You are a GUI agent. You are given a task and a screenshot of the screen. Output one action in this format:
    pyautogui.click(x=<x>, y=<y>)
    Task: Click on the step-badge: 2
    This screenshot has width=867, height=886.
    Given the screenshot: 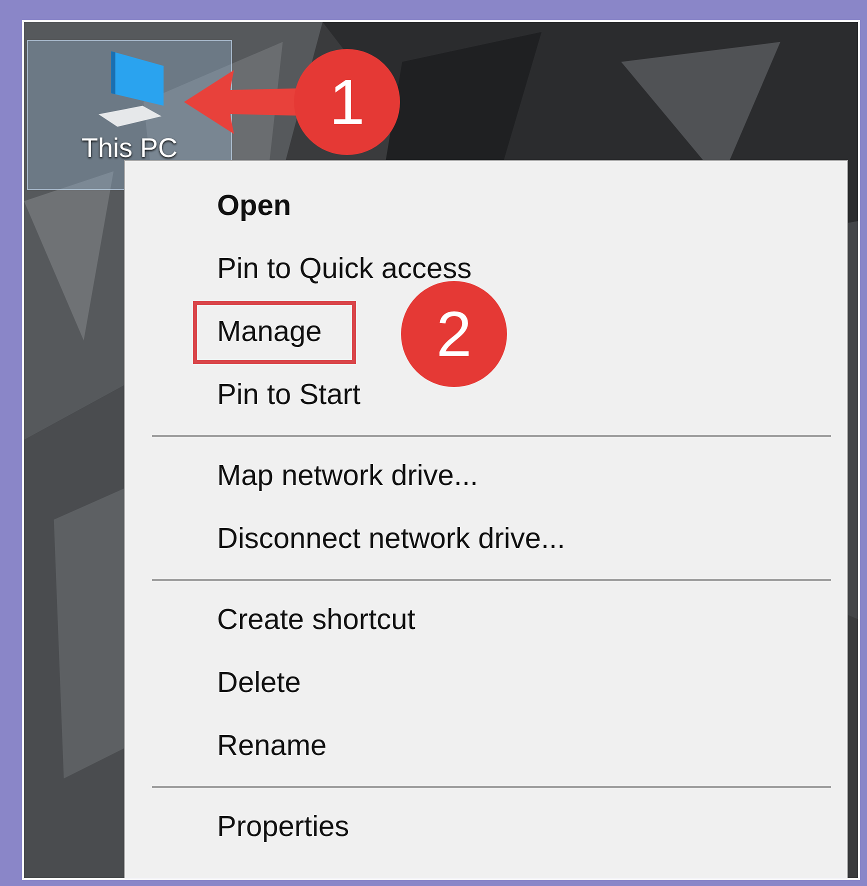 What is the action you would take?
    pyautogui.click(x=454, y=334)
    